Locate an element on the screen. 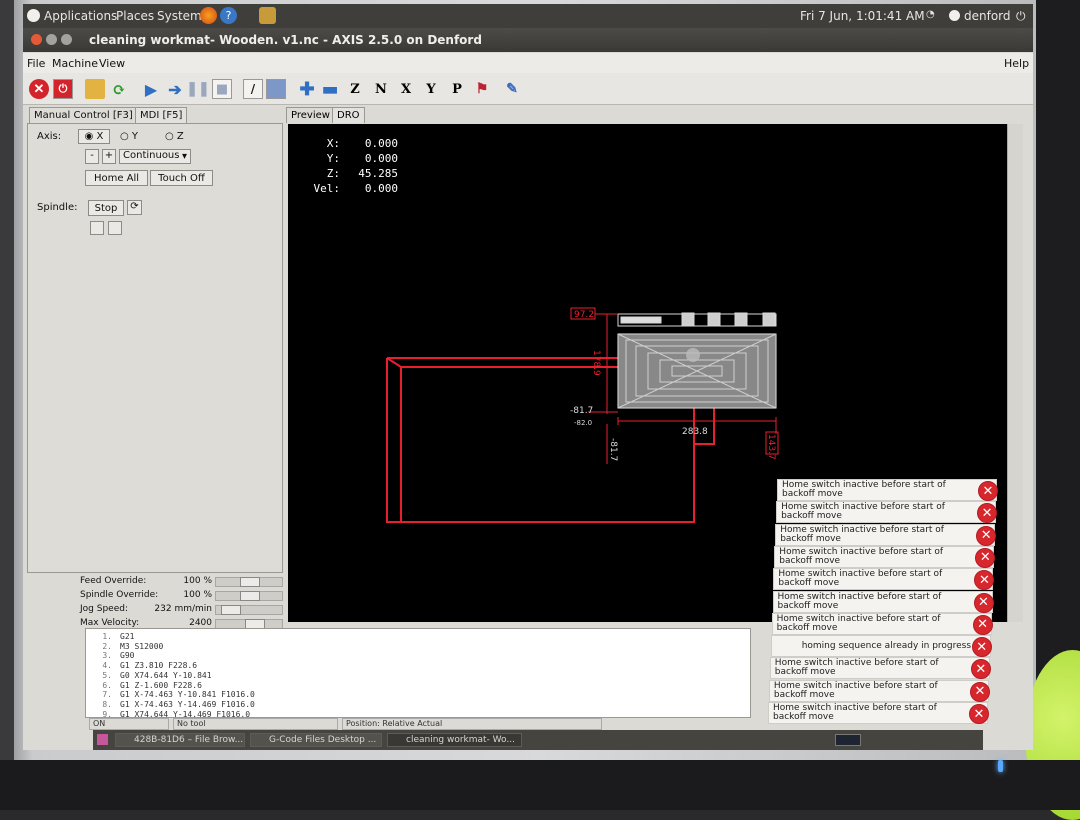 The width and height of the screenshot is (1080, 820). spindle-stop-button: Stop is located at coordinates (106, 208).